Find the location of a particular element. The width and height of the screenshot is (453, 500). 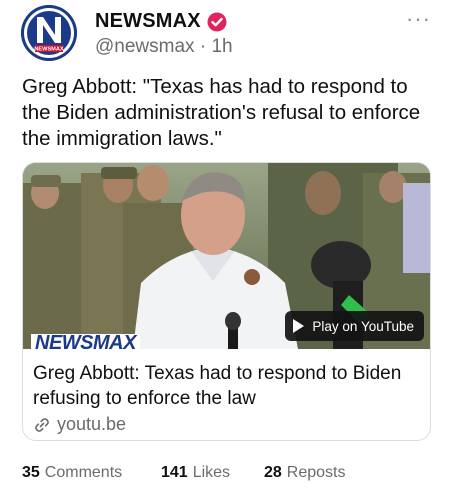

link-card-domain-row: youtu.be is located at coordinates (79, 424).